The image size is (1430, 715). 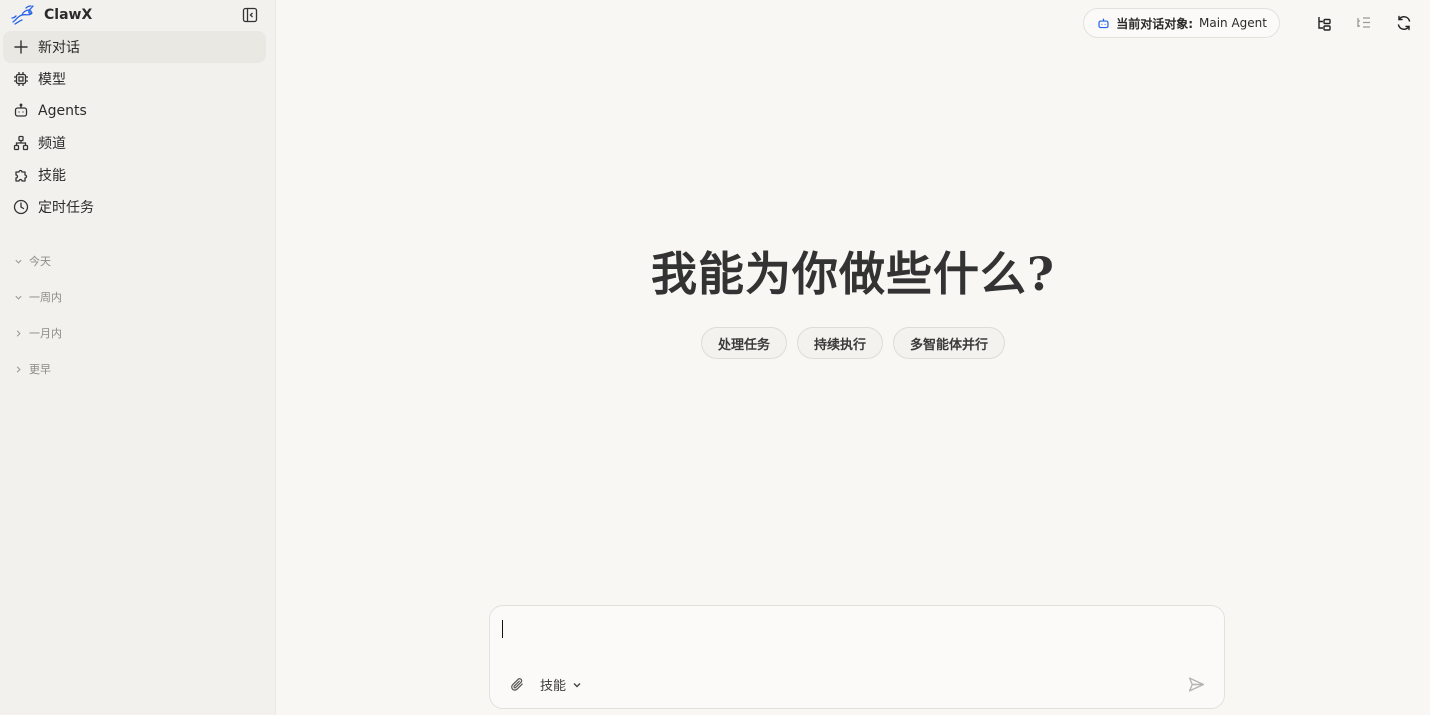 I want to click on paperclip-icon, so click(x=516, y=684).